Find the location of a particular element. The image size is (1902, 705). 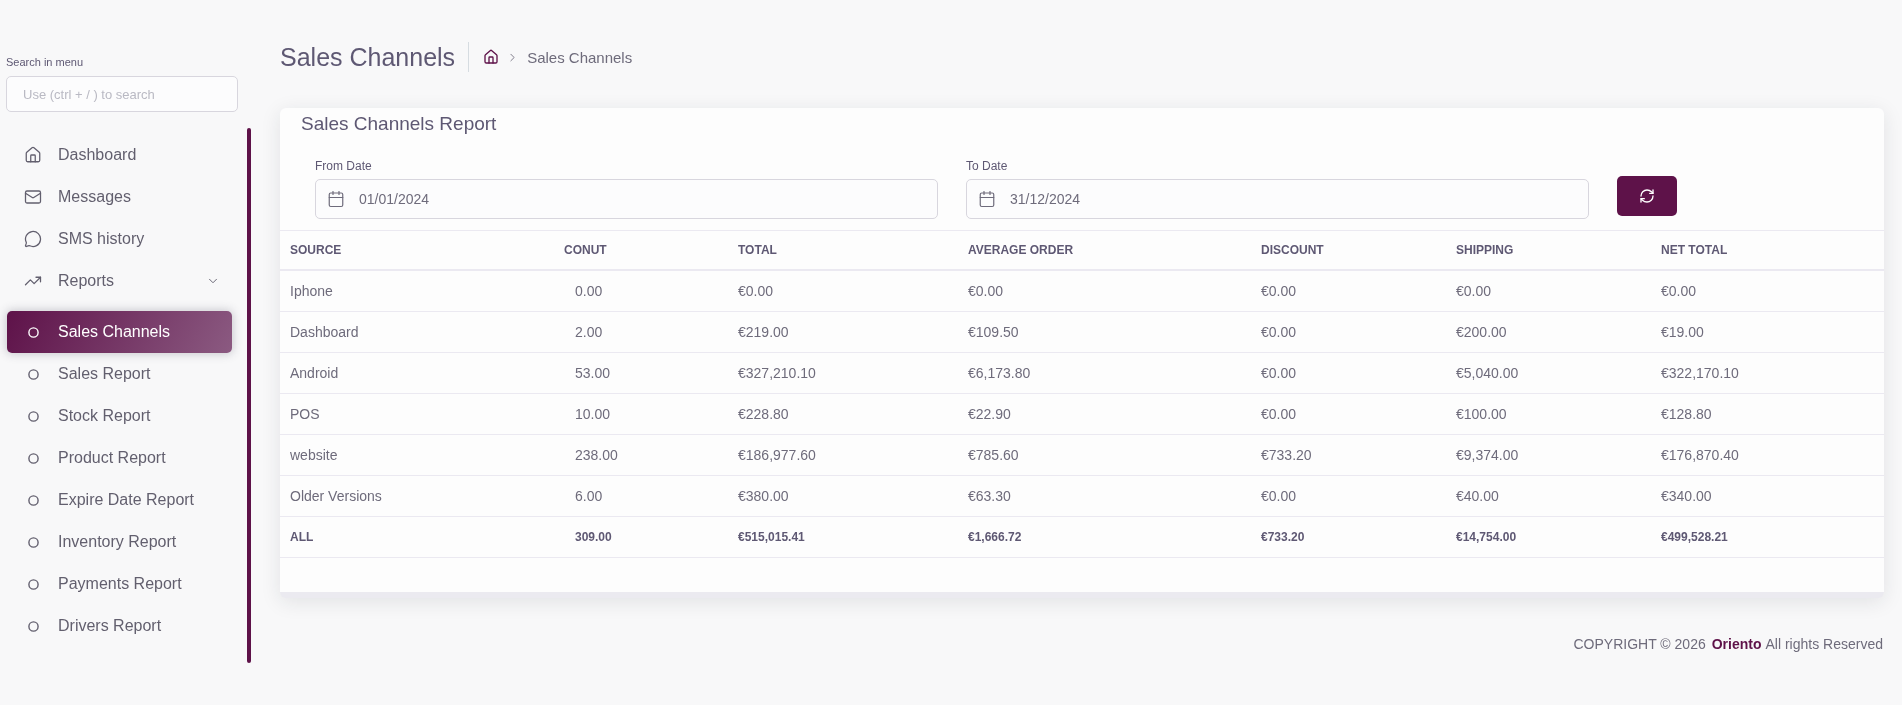

table-cell: €109.50 is located at coordinates (993, 332).